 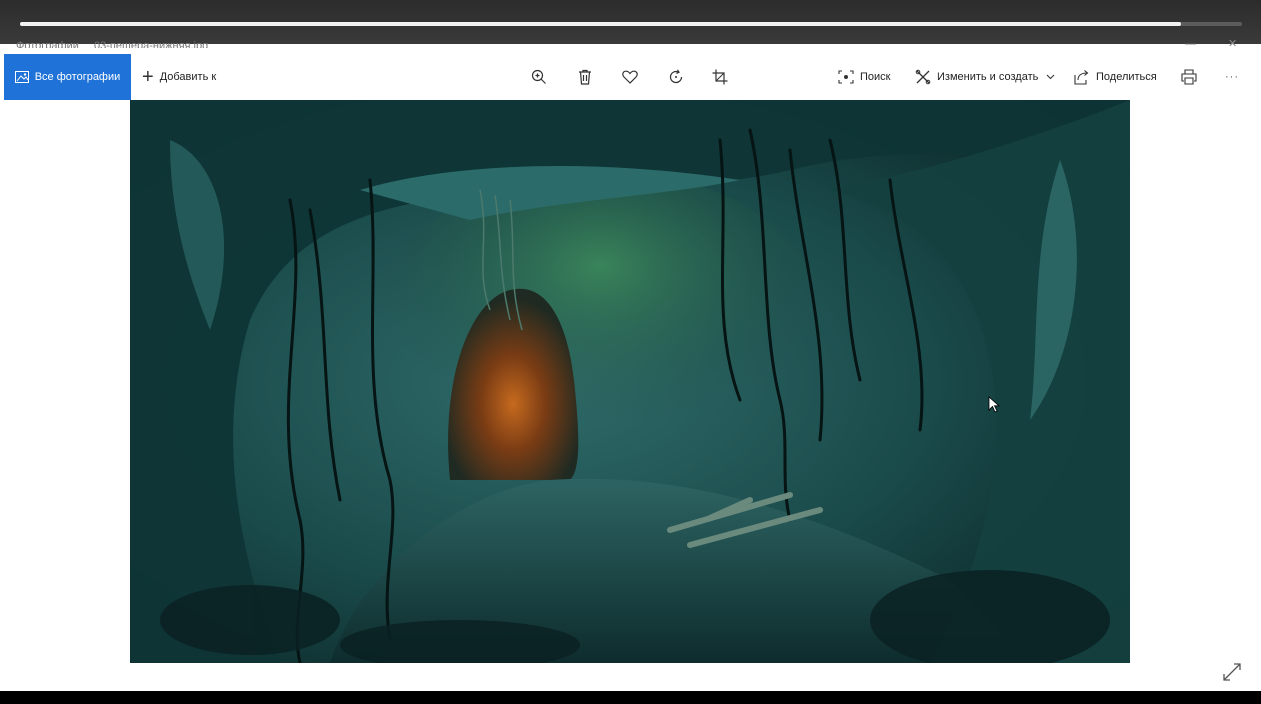 What do you see at coordinates (21, 77) in the screenshot?
I see `photos-icon` at bounding box center [21, 77].